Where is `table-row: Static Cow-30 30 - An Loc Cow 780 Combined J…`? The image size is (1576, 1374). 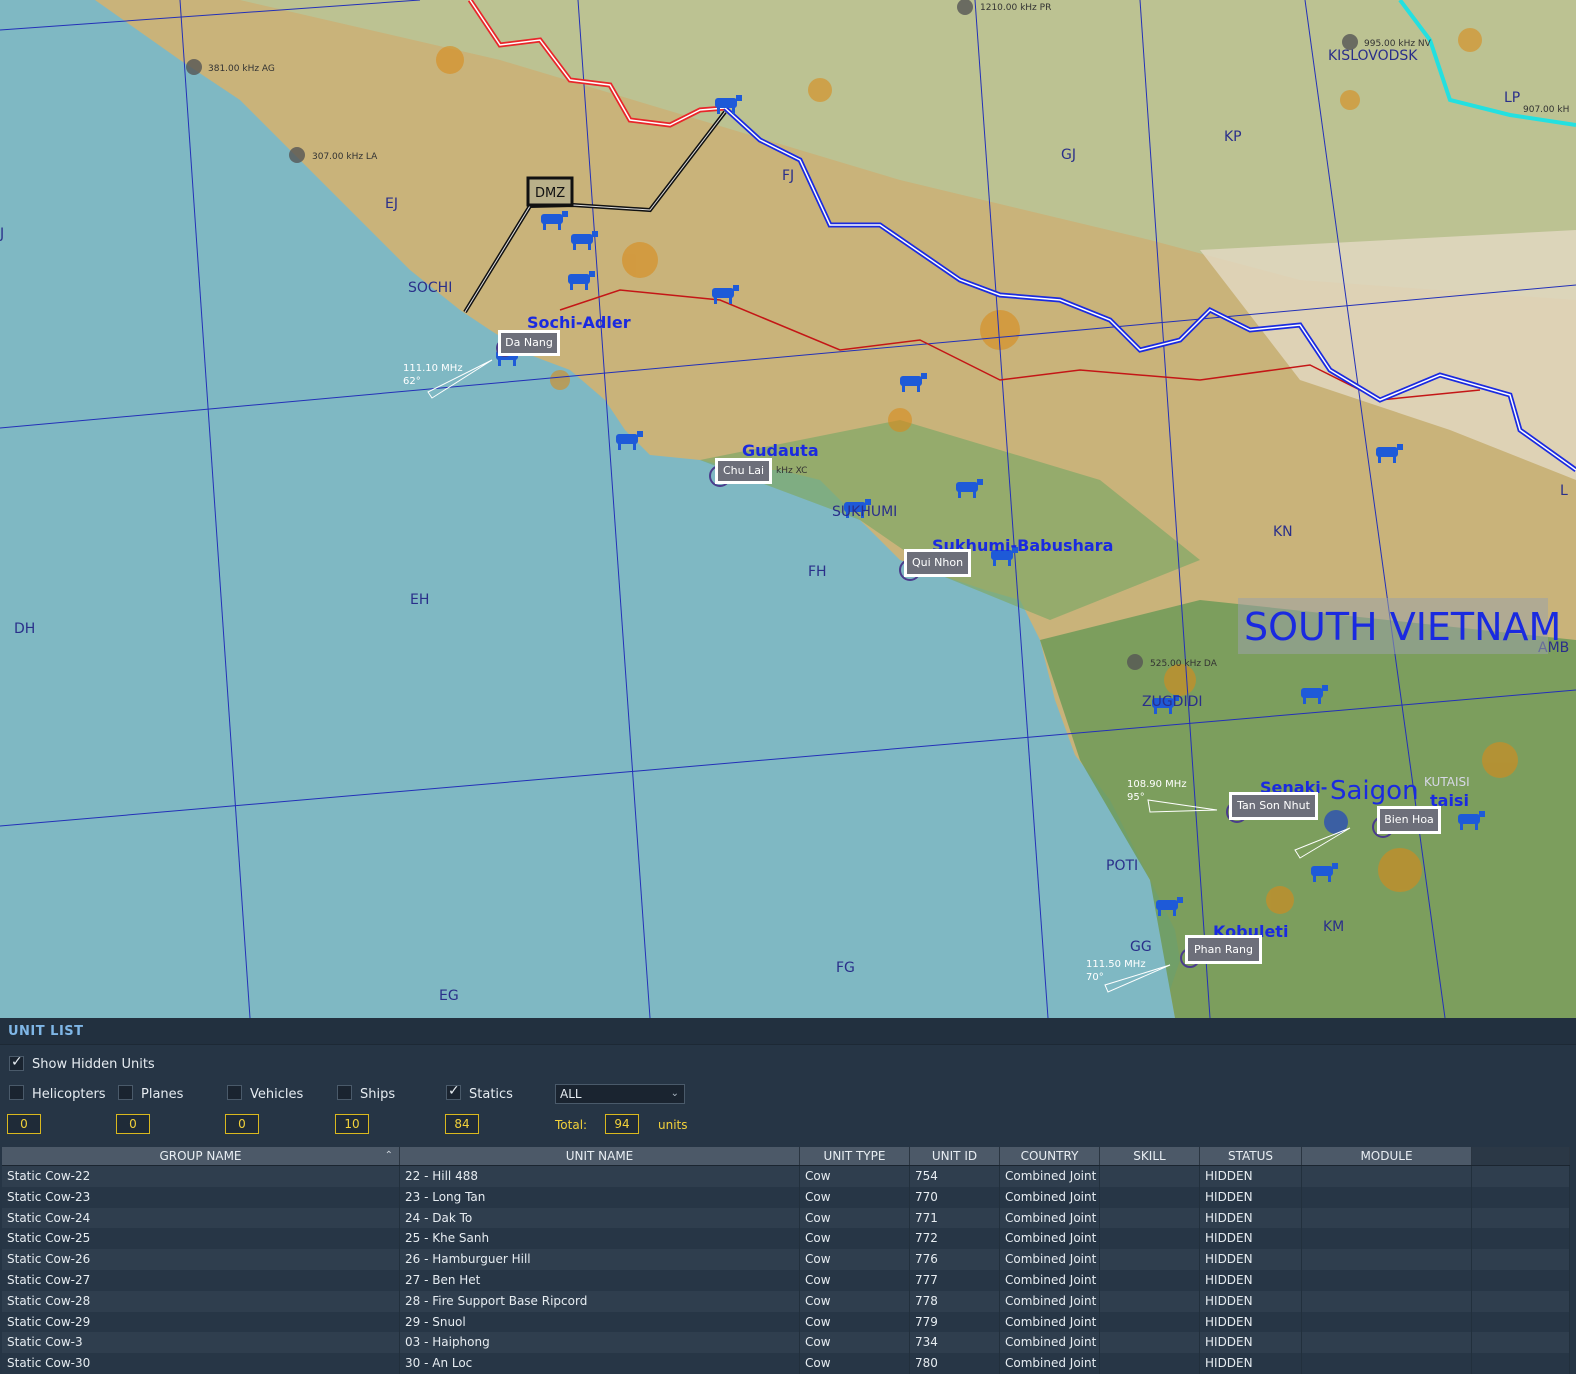 table-row: Static Cow-30 30 - An Loc Cow 780 Combined J… is located at coordinates (786, 1363).